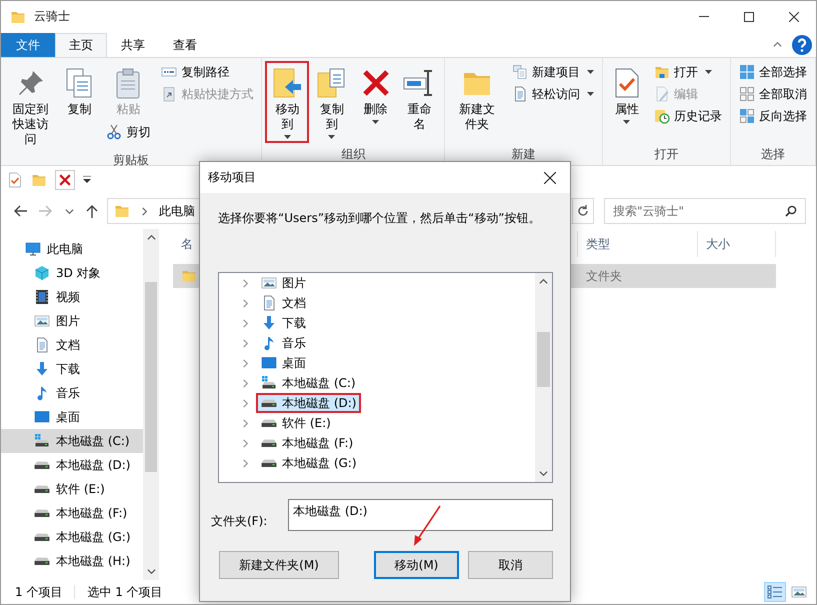 The image size is (817, 605). I want to click on customize-toolbar-icon, so click(87, 179).